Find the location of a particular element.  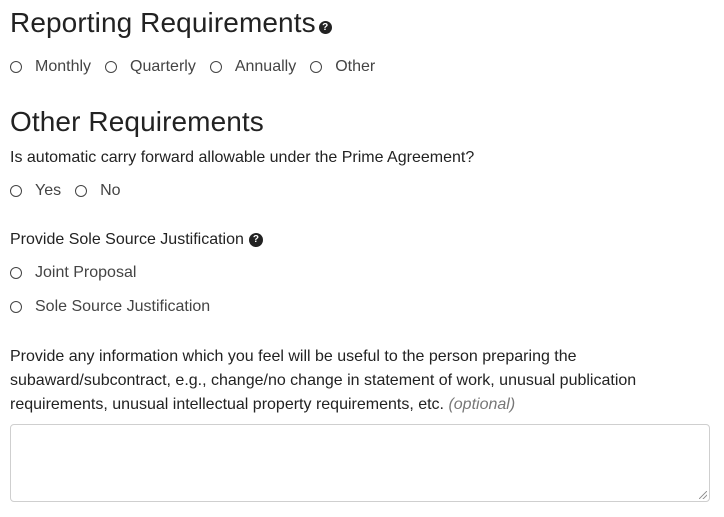

radio-sole-source-justification: Sole Source Justification is located at coordinates (110, 307).